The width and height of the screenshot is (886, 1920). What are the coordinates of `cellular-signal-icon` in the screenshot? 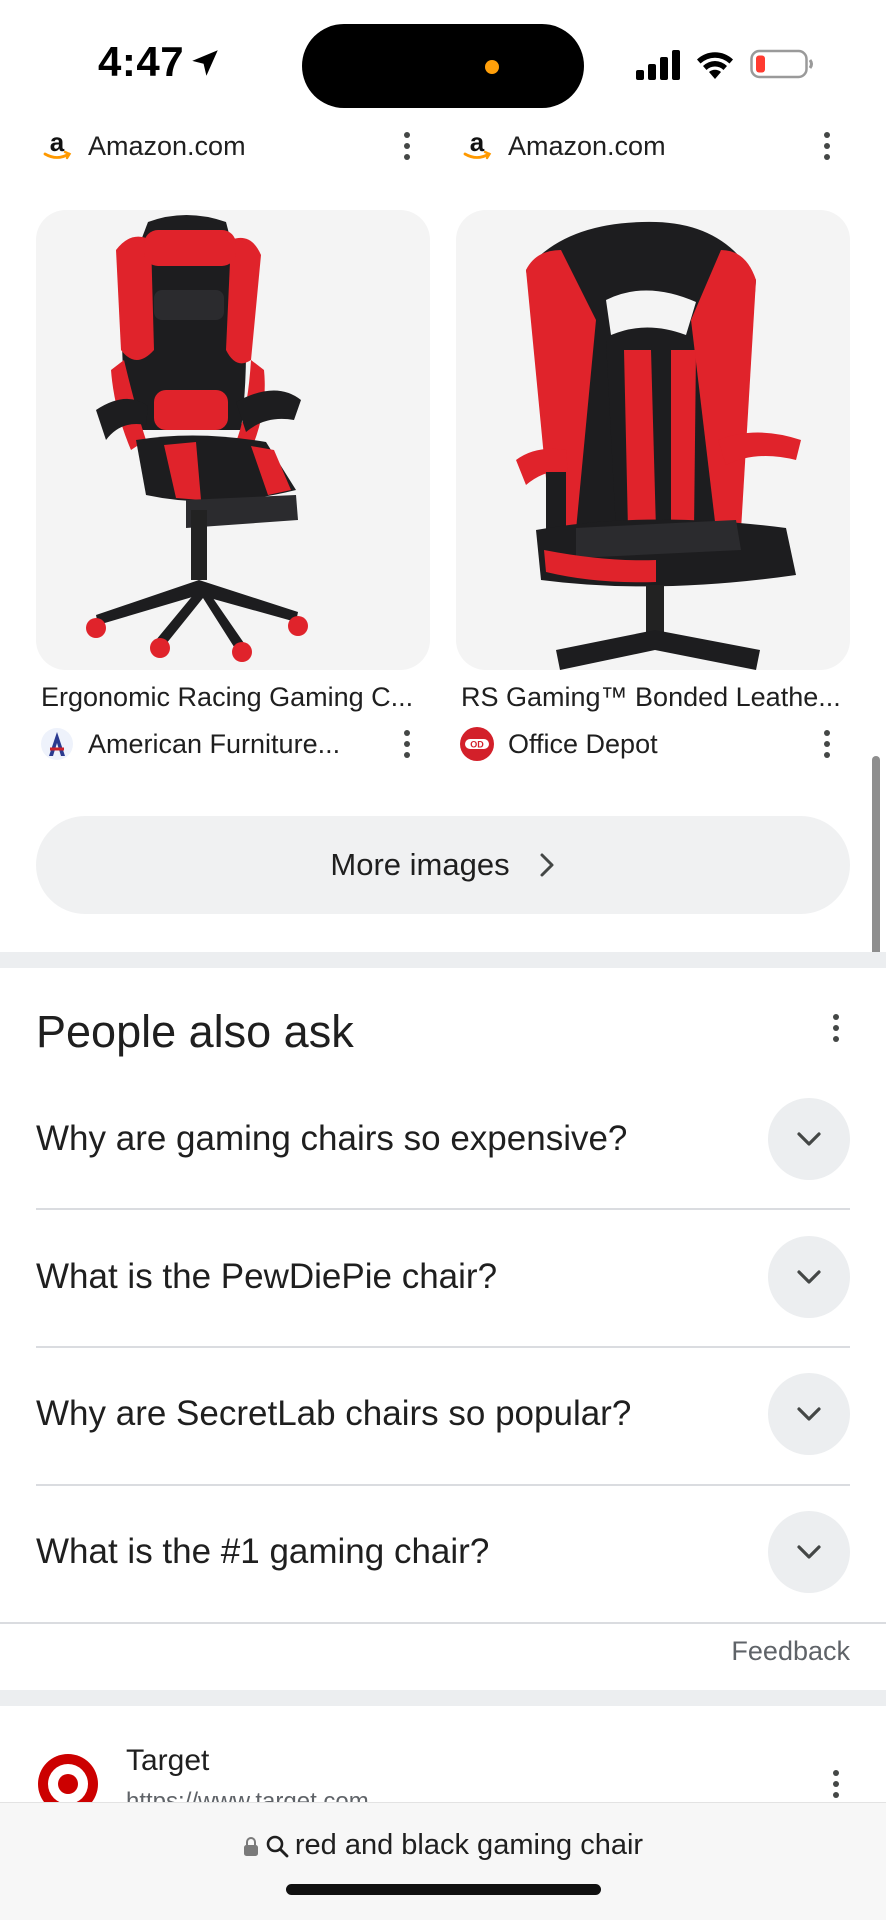 It's located at (658, 65).